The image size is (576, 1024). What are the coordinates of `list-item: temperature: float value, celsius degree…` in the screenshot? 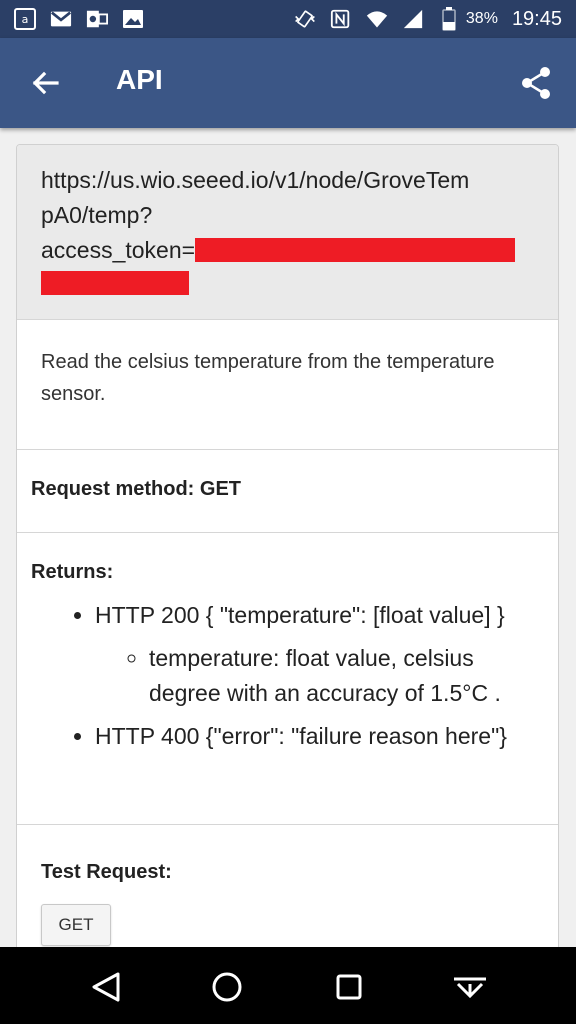 It's located at (346, 676).